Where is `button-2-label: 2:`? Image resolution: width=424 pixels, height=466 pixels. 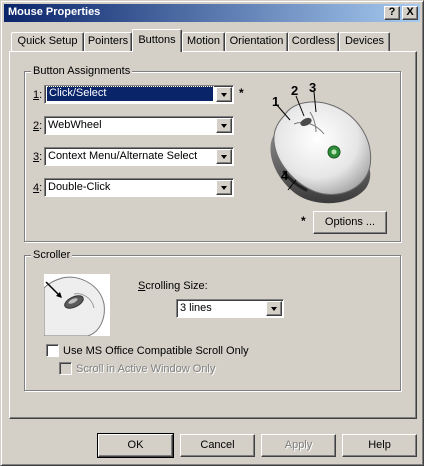
button-2-label: 2: is located at coordinates (38, 126).